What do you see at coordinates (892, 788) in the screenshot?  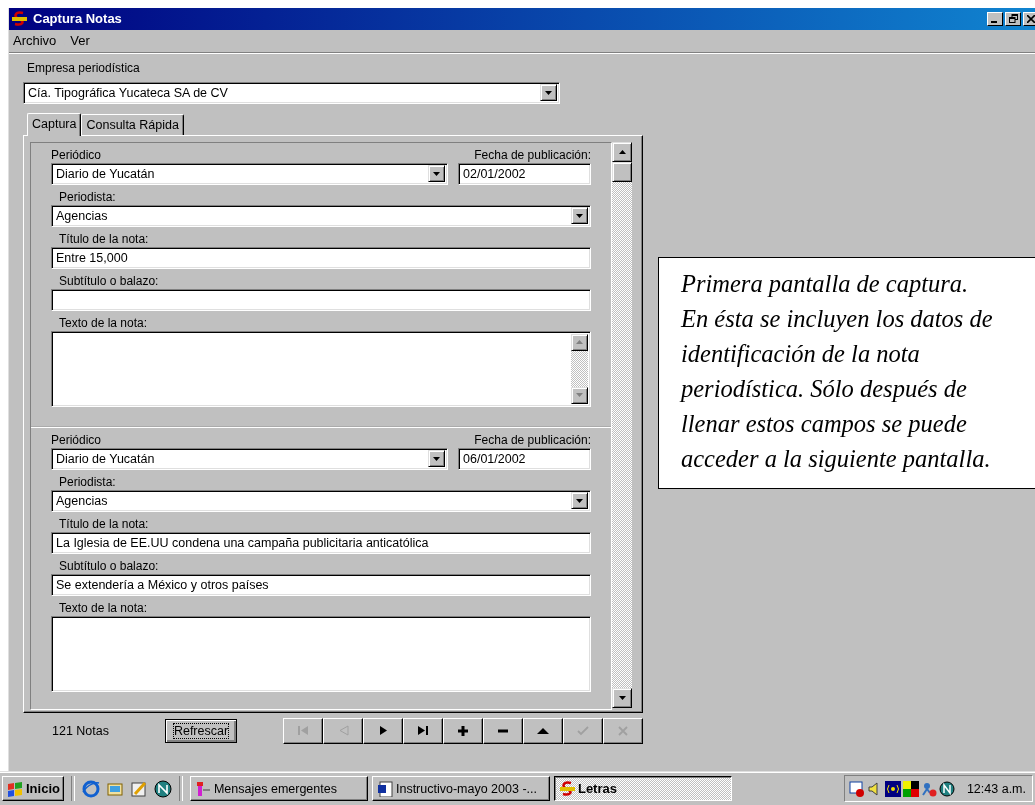 I see `signal-icon` at bounding box center [892, 788].